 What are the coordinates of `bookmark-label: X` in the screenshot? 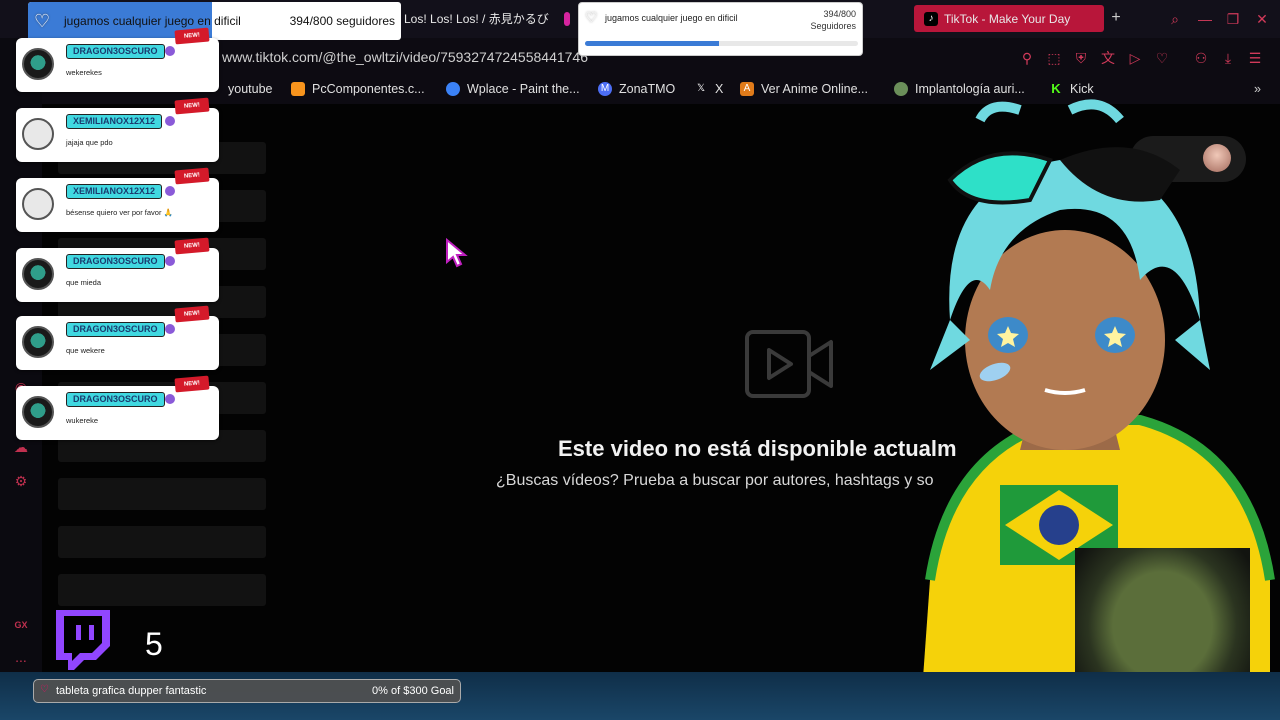 It's located at (719, 89).